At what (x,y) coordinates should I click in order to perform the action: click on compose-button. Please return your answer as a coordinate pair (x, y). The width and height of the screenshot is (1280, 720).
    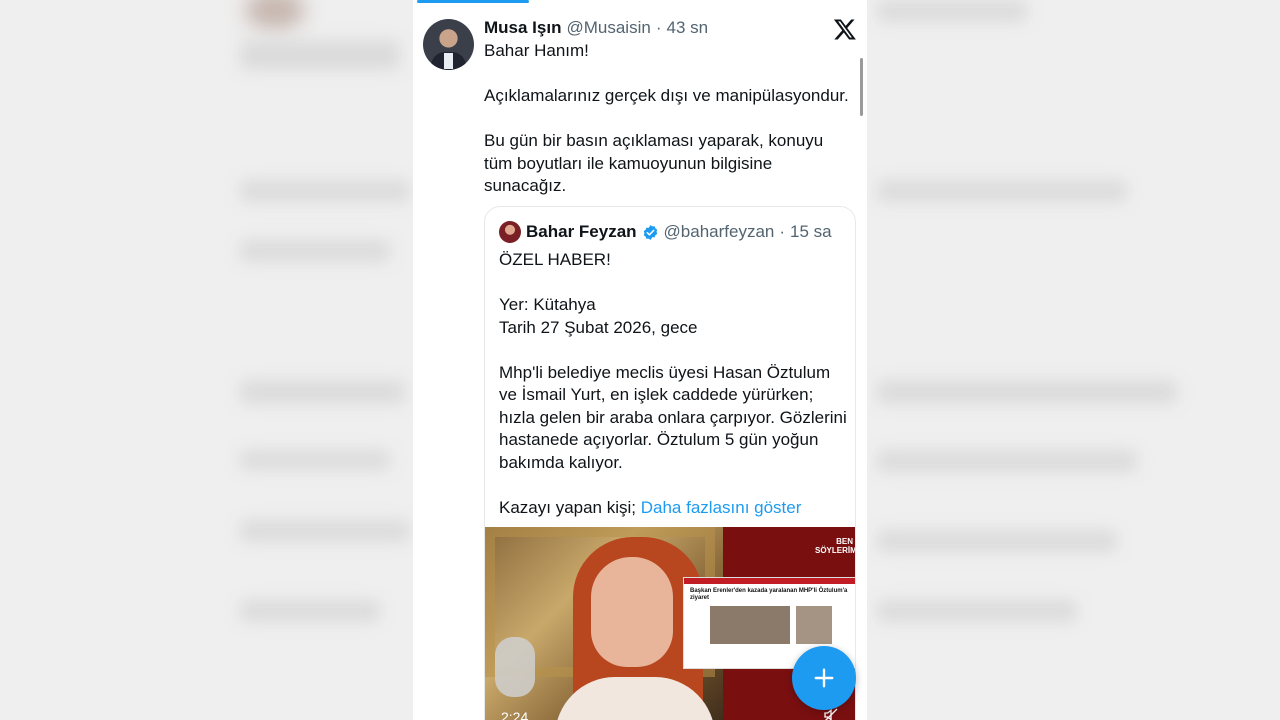
    Looking at the image, I should click on (824, 678).